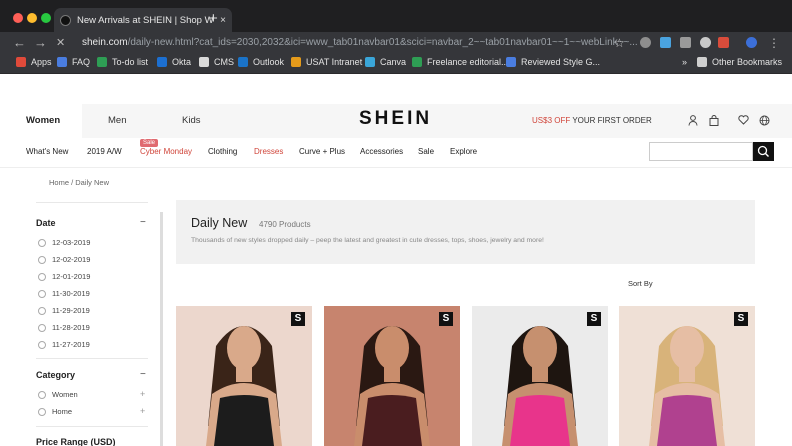 The height and width of the screenshot is (446, 792). I want to click on promo-banner: US$3 OFF YOUR FIRST ORDER, so click(592, 121).